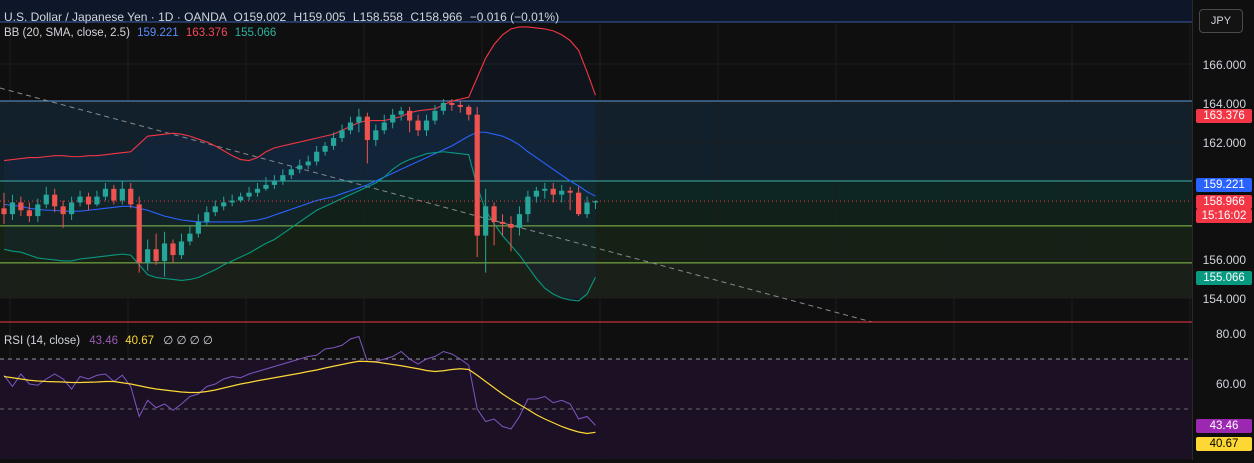 Image resolution: width=1254 pixels, height=463 pixels. What do you see at coordinates (158, 33) in the screenshot?
I see `bb-basis-value: 159.221` at bounding box center [158, 33].